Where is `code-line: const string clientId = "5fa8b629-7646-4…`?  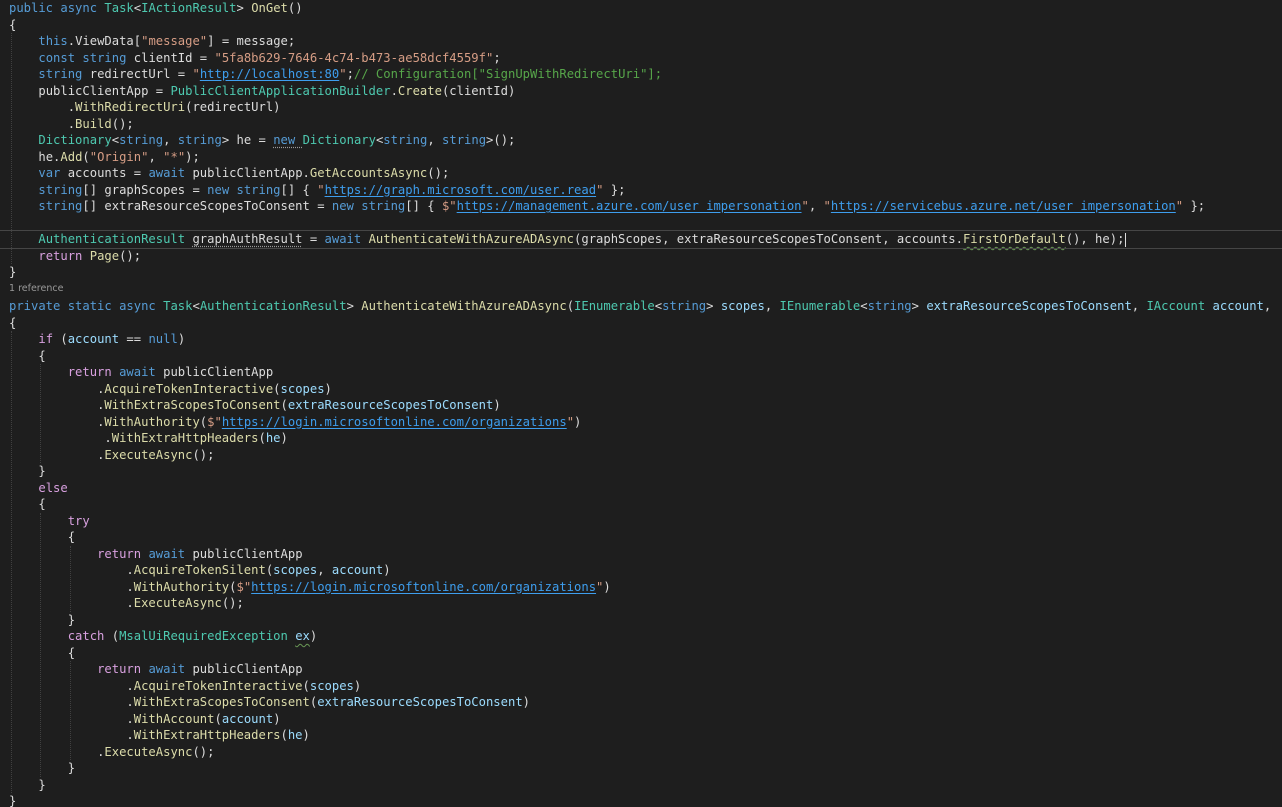
code-line: const string clientId = "5fa8b629-7646-4… is located at coordinates (641, 58).